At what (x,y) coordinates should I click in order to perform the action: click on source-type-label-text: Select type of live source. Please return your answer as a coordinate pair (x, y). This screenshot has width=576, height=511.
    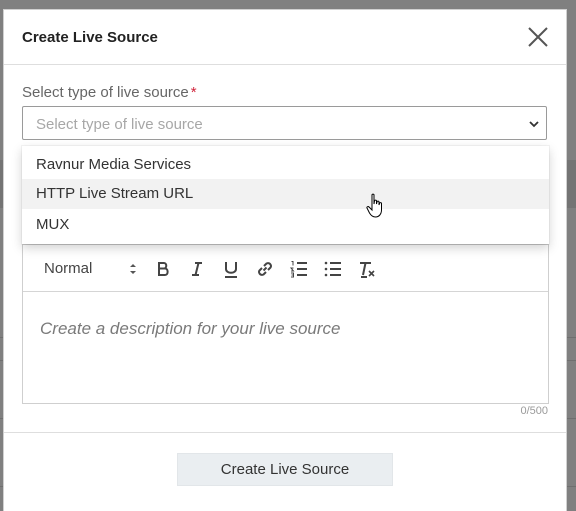
    Looking at the image, I should click on (105, 92).